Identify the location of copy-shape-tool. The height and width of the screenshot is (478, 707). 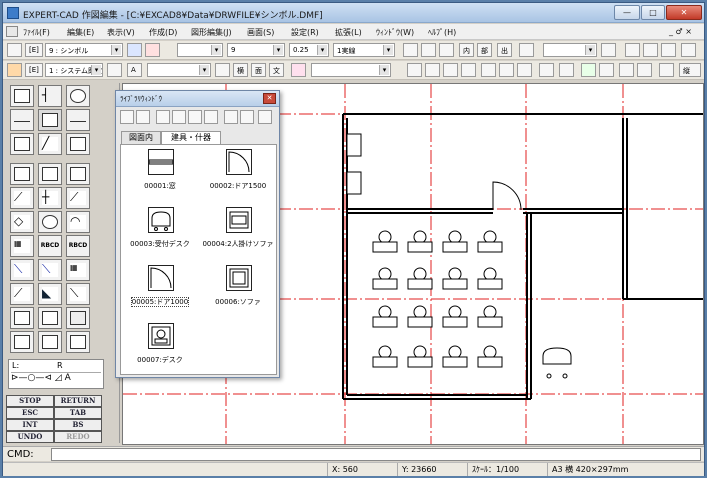
(78, 174).